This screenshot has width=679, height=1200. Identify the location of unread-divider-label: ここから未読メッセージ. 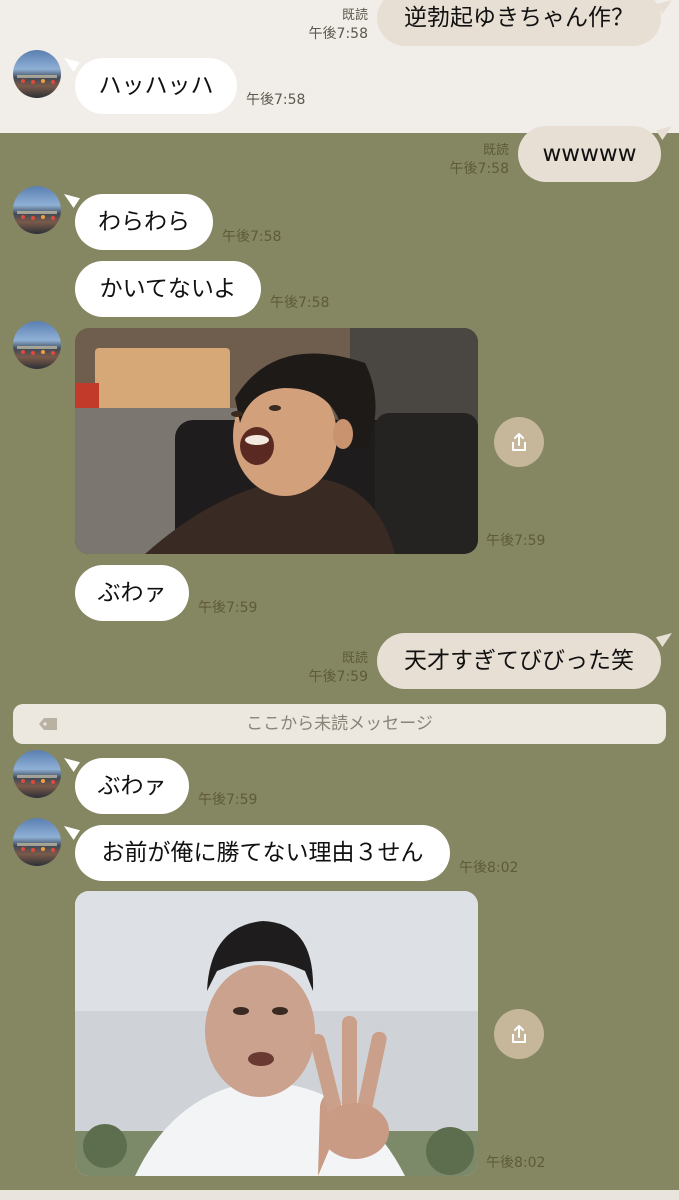
(339, 724).